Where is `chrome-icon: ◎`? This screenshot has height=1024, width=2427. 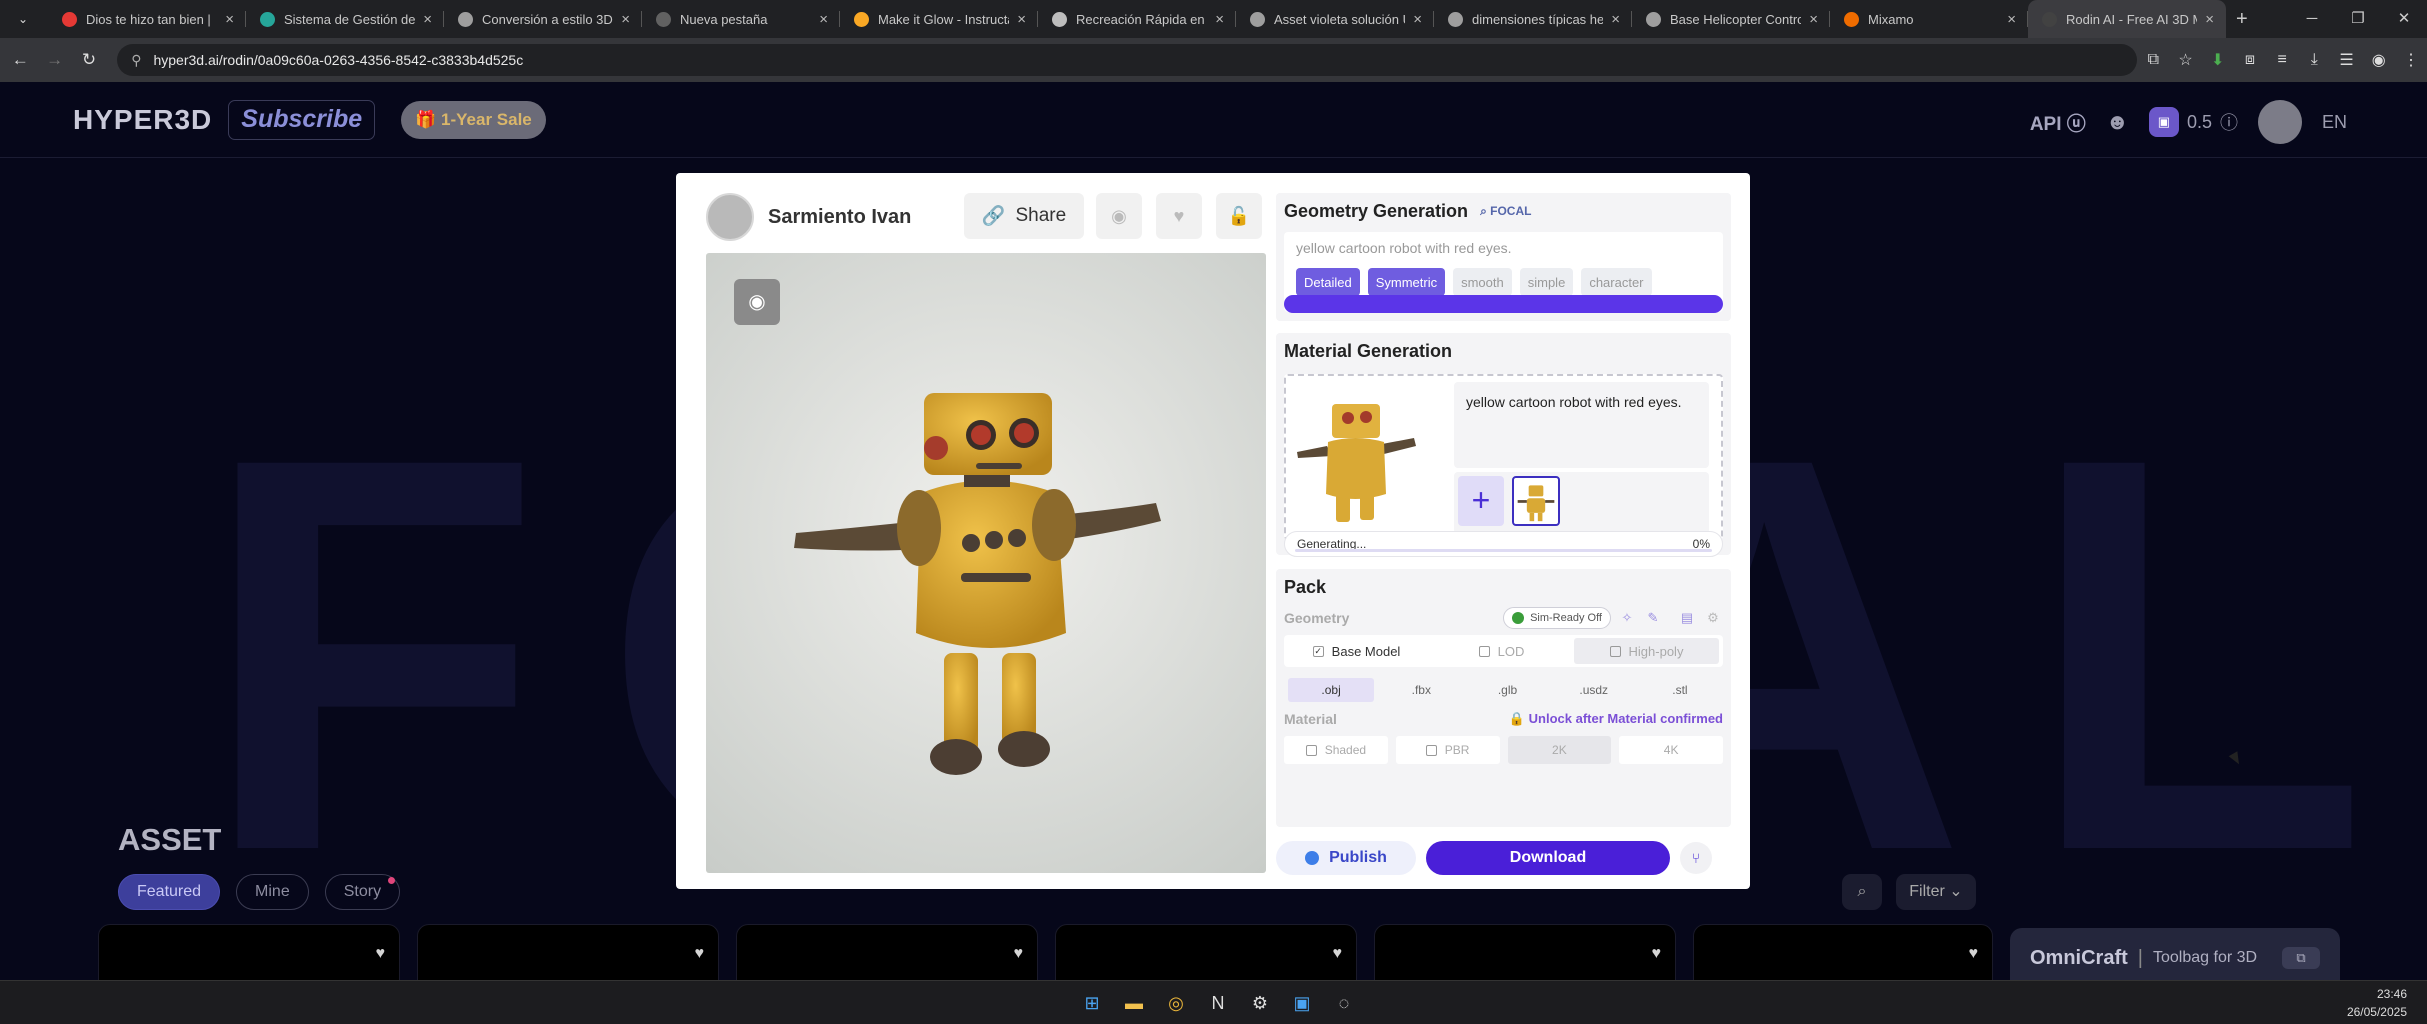
chrome-icon: ◎ is located at coordinates (1176, 1003).